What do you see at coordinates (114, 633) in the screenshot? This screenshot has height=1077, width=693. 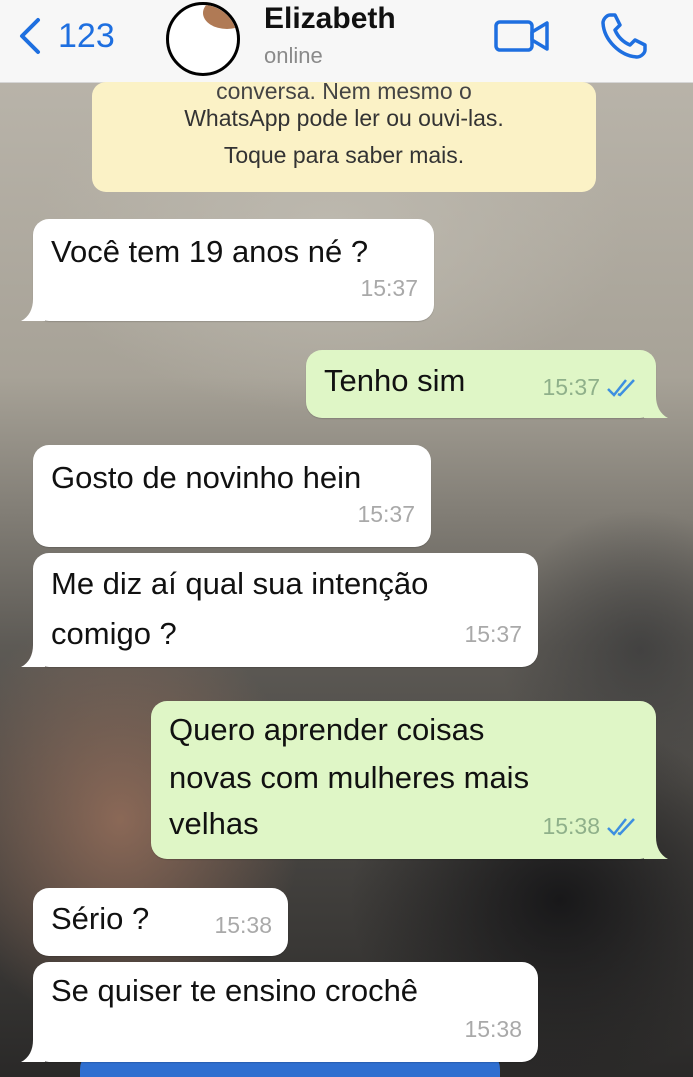 I see `message-text-line: comigo ?` at bounding box center [114, 633].